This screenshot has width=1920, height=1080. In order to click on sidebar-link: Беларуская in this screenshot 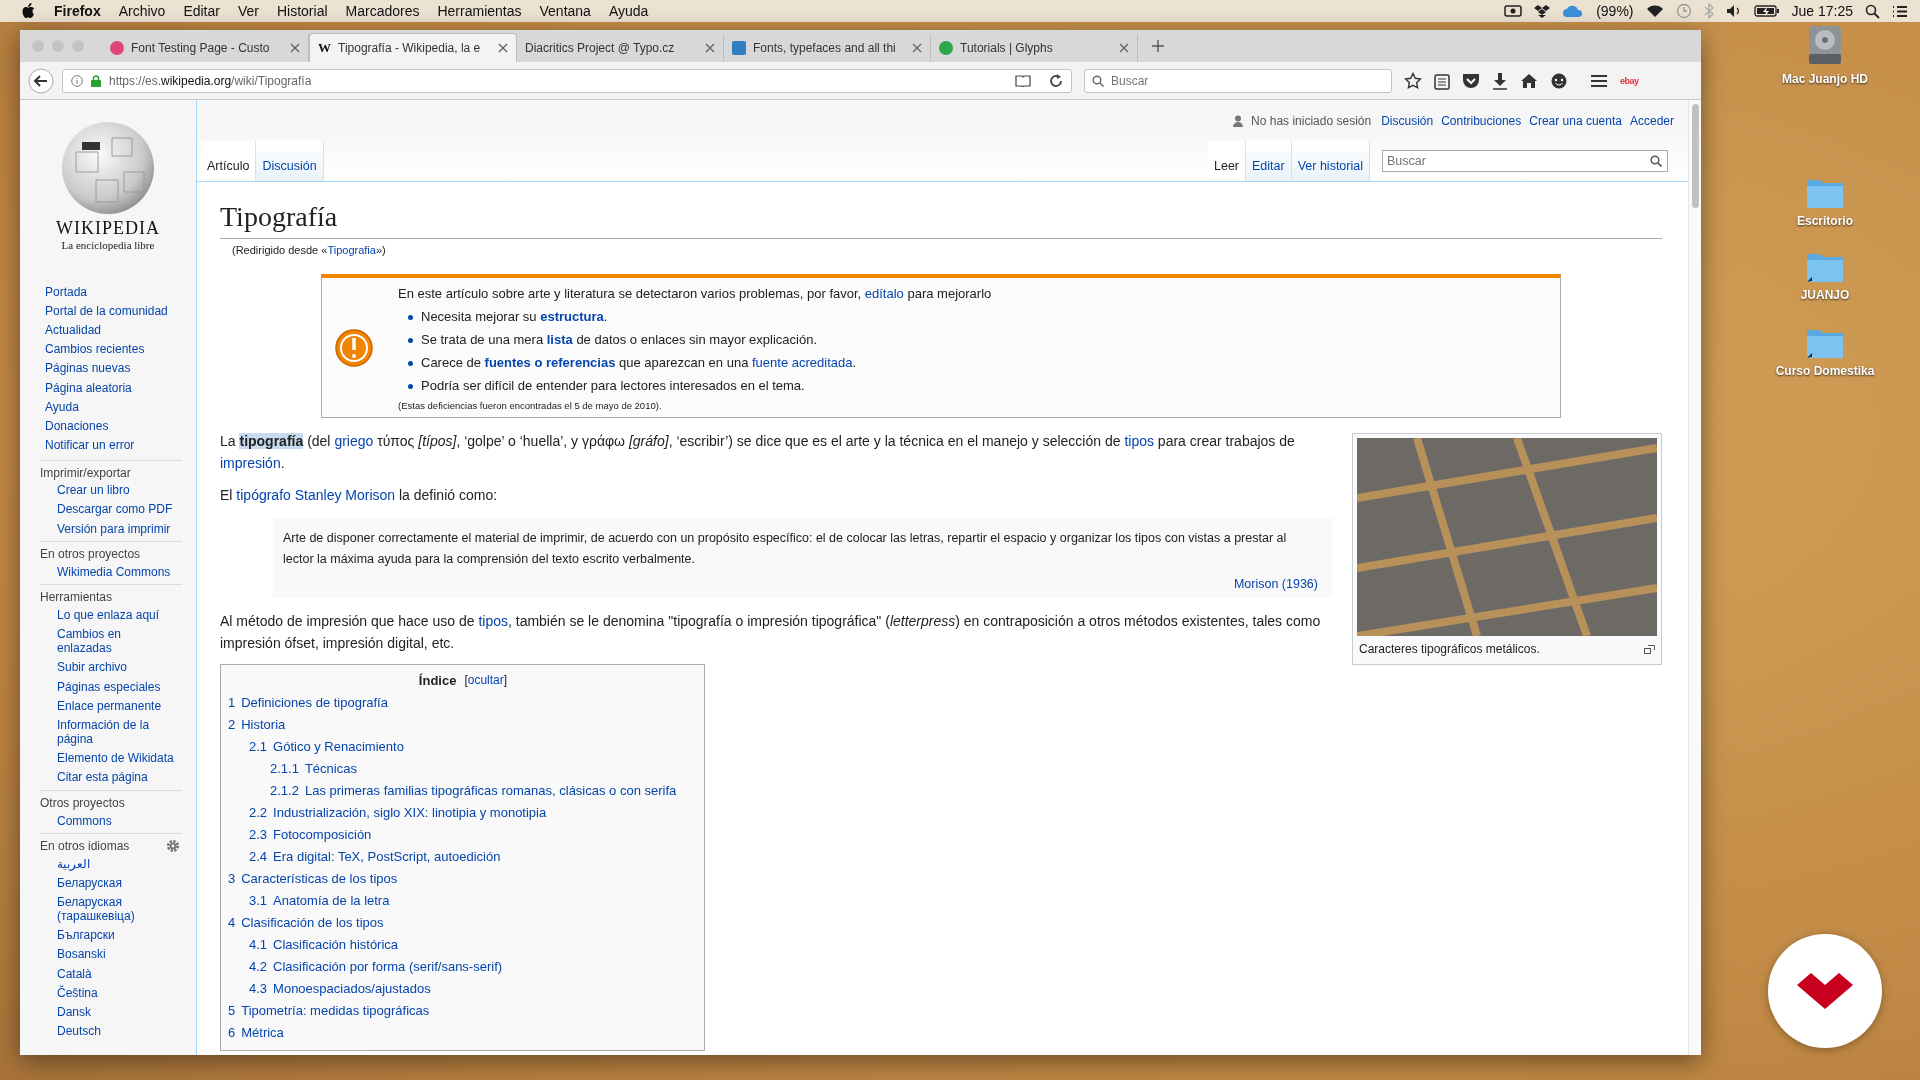, I will do `click(111, 883)`.